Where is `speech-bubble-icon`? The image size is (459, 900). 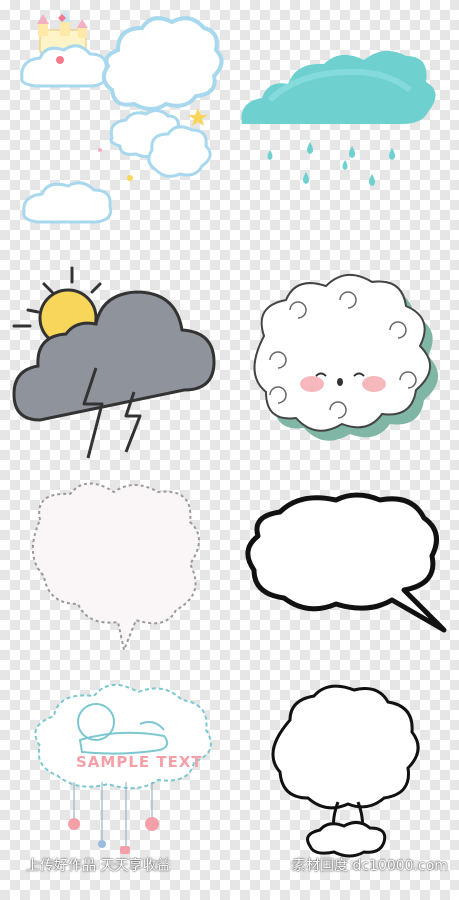 speech-bubble-icon is located at coordinates (346, 562).